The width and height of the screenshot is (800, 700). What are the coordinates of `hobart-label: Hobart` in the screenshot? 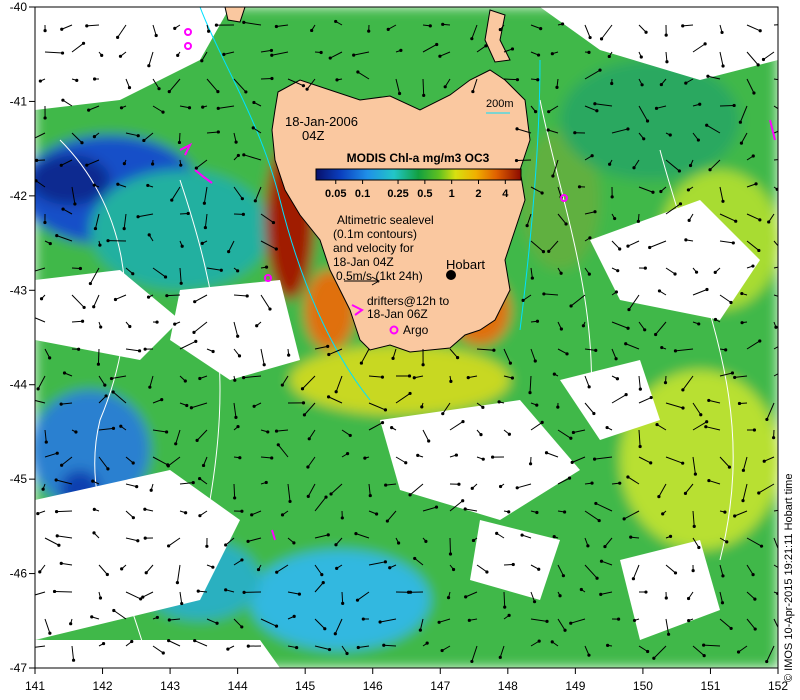 It's located at (465, 264).